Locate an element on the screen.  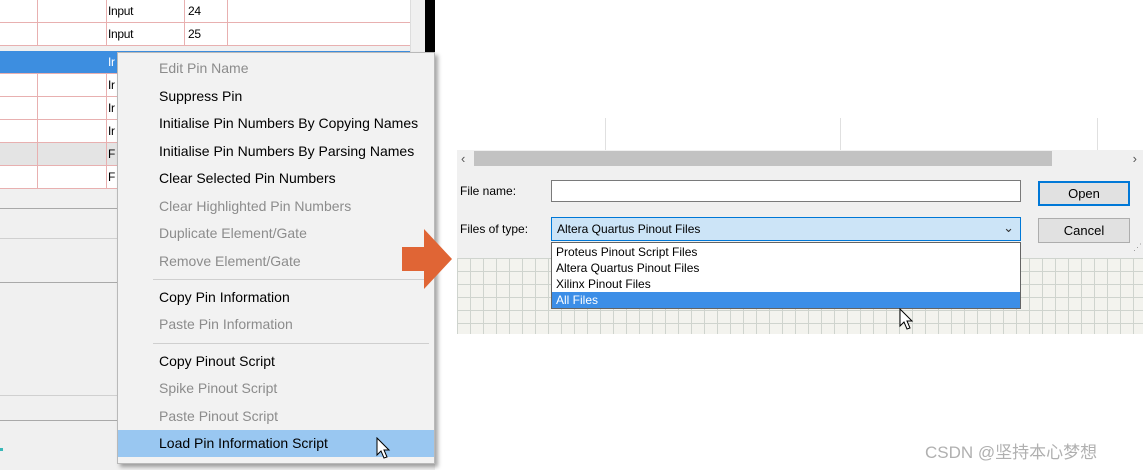
file-list-area is located at coordinates (800, 134).